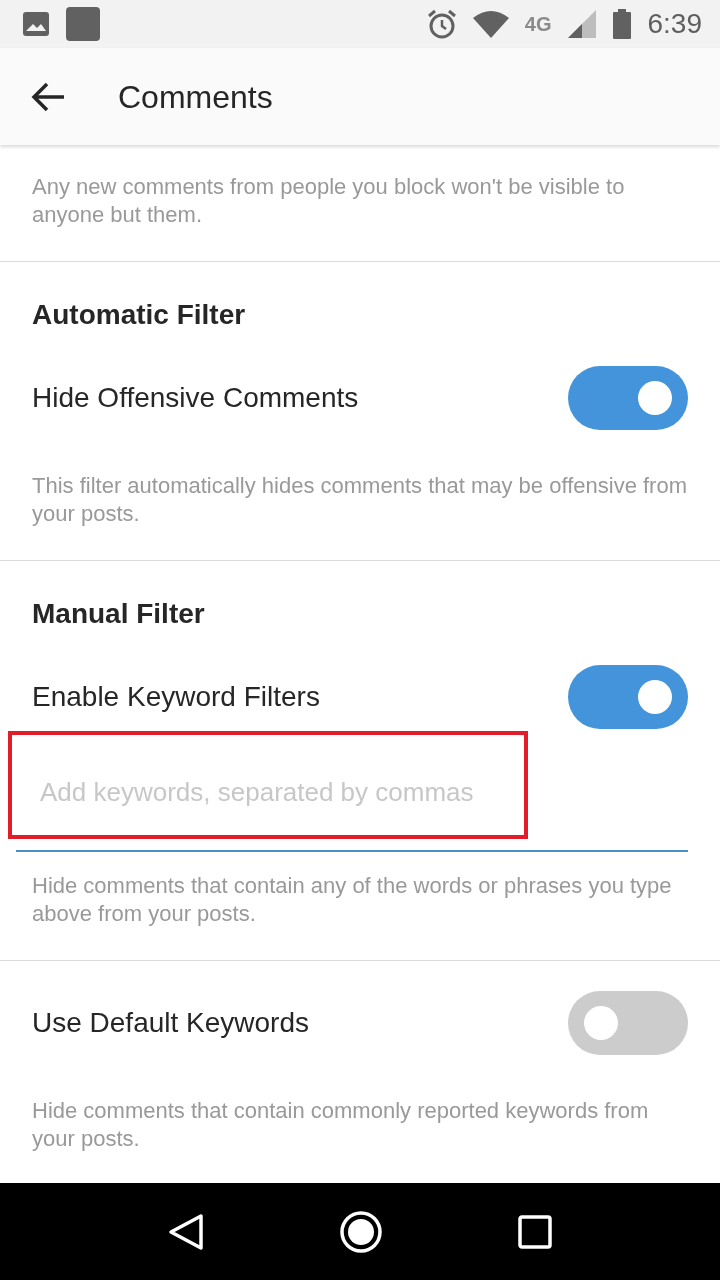 The width and height of the screenshot is (720, 1280). I want to click on description-text: Hide comments that contain any of the words or phrases you type above from your posts., so click(360, 906).